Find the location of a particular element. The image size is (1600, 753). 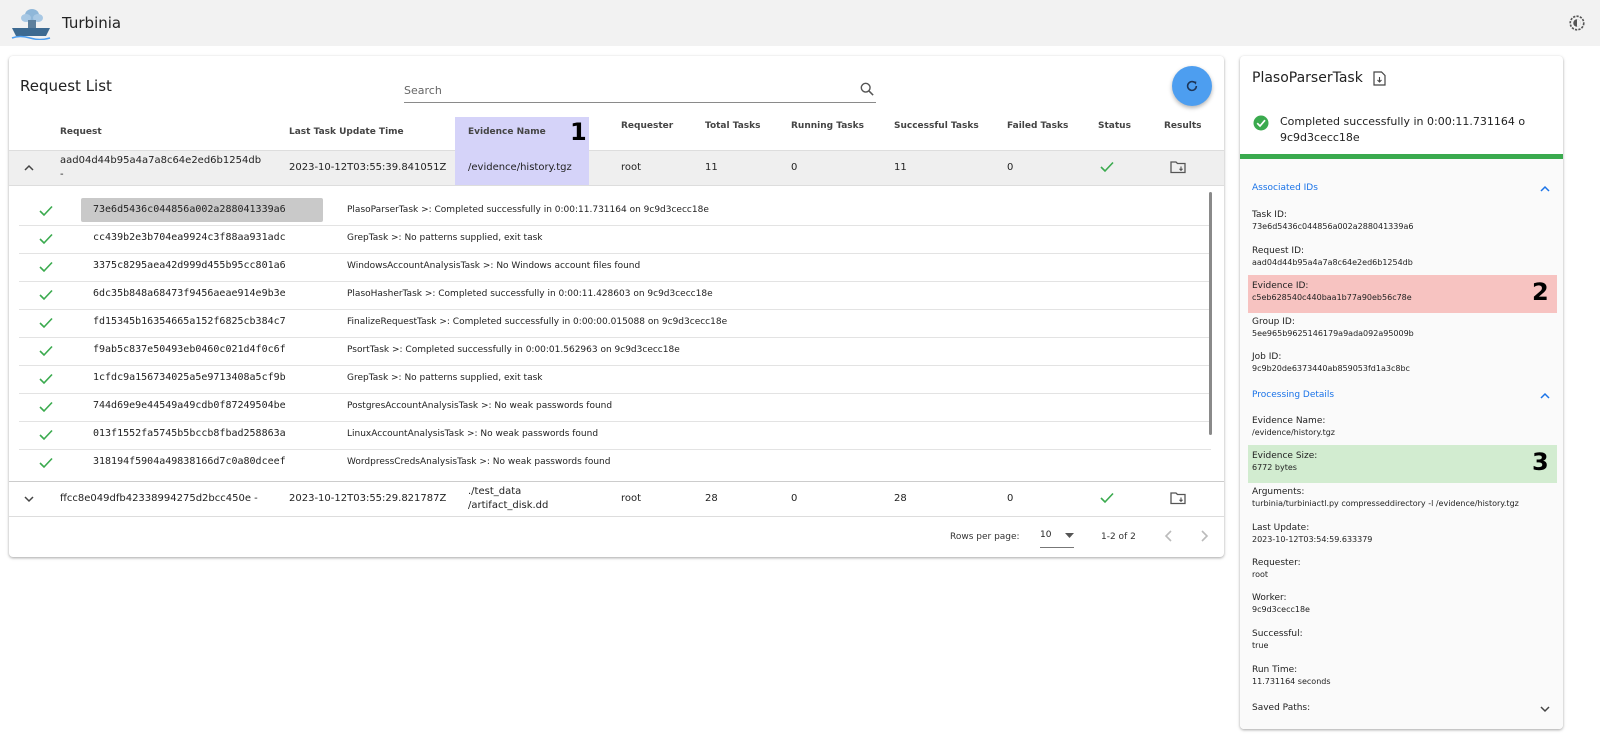

caret-down-icon is located at coordinates (1069, 535).